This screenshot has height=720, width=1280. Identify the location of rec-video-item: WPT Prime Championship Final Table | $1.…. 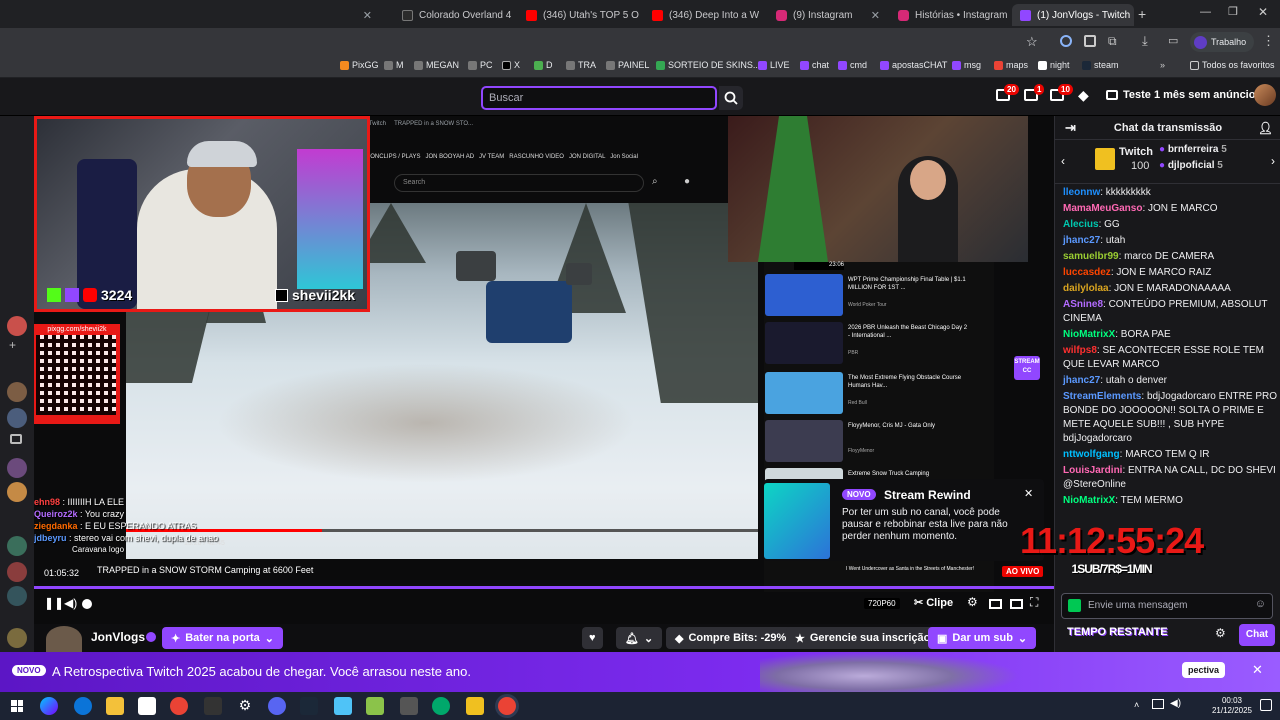
(879, 295).